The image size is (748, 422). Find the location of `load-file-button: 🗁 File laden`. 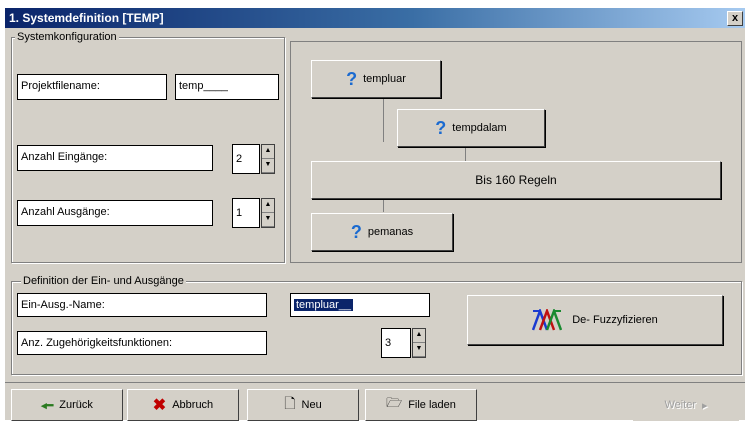

load-file-button: 🗁 File laden is located at coordinates (421, 405).